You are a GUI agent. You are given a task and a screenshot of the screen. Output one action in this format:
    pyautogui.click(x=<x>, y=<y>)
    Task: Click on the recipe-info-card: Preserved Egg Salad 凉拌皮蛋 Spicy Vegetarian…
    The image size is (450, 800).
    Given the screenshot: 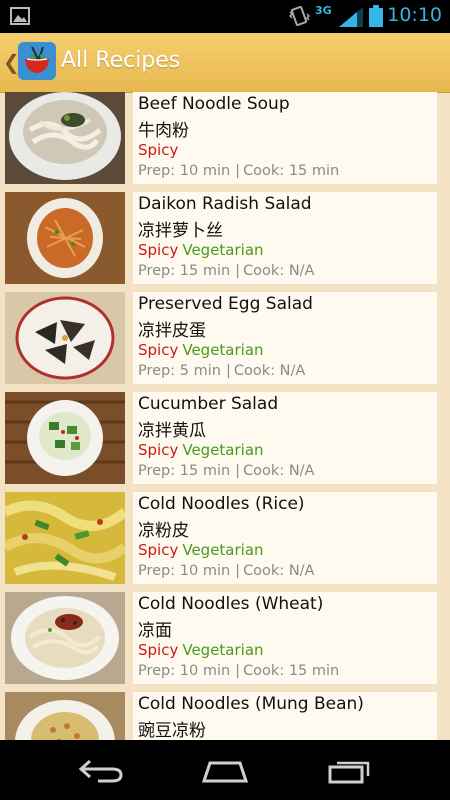 What is the action you would take?
    pyautogui.click(x=285, y=338)
    